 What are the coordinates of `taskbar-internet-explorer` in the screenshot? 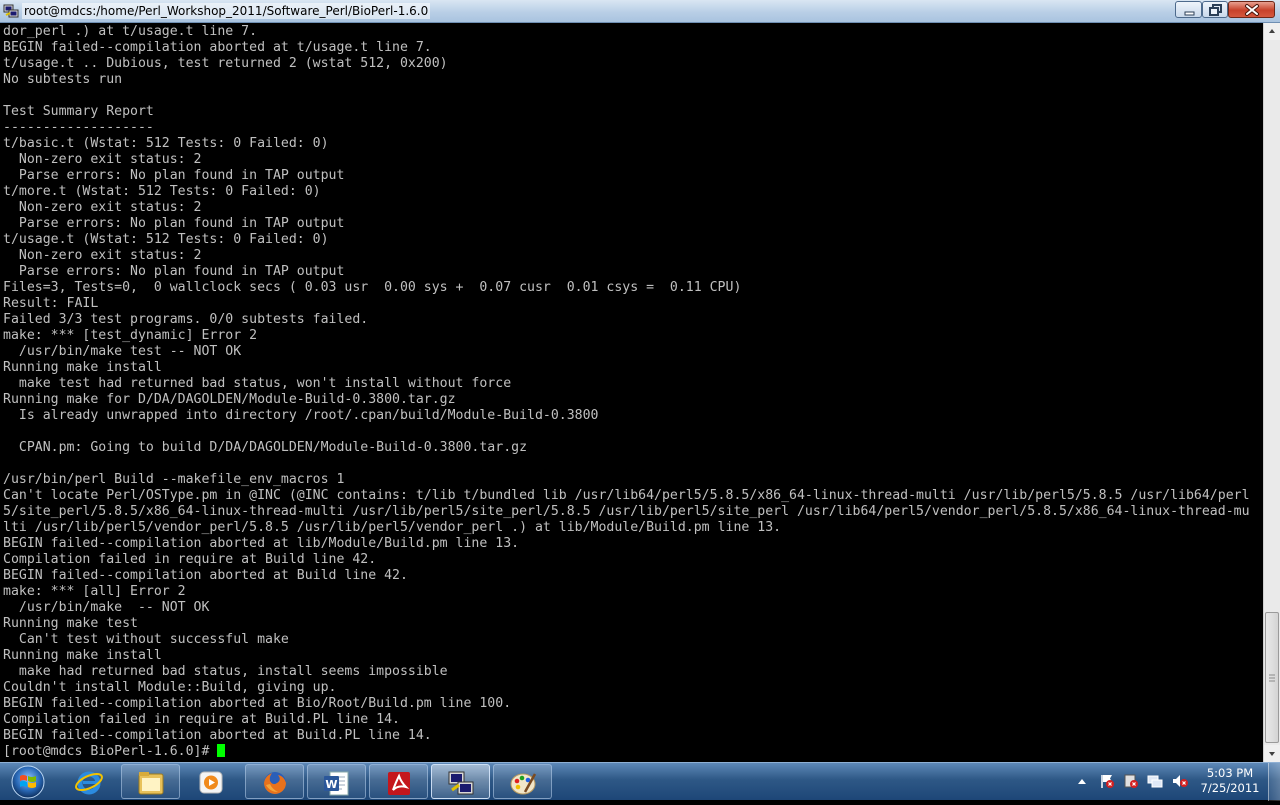 It's located at (89, 781).